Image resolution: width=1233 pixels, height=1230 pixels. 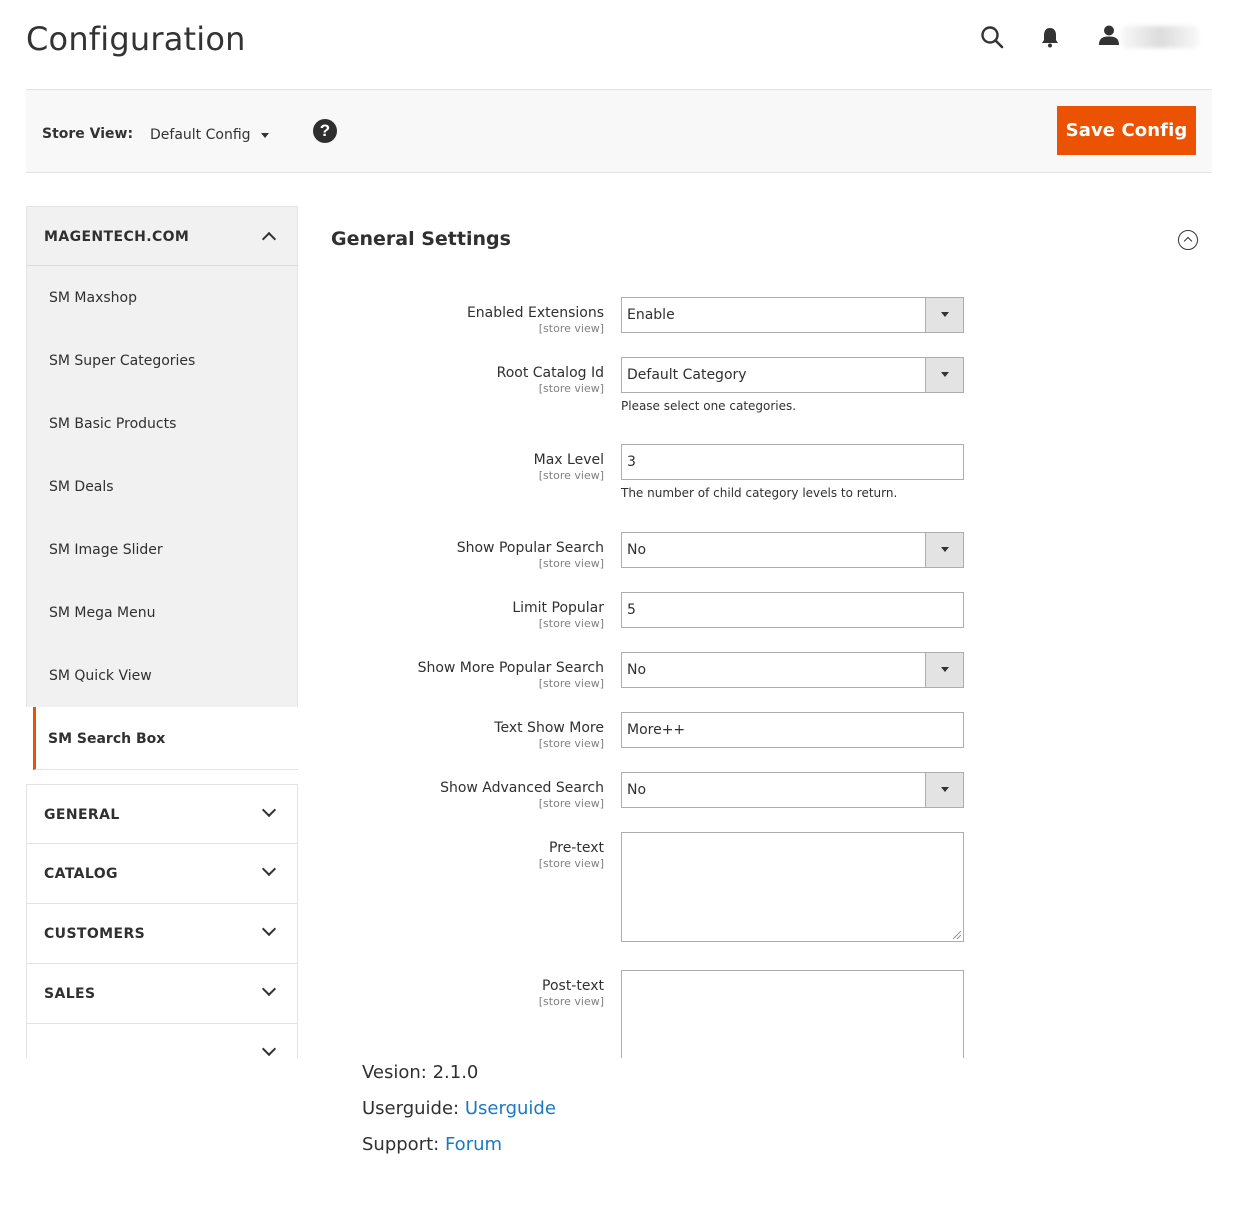 What do you see at coordinates (162, 874) in the screenshot?
I see `sidebar-section-catalog: CATALOG` at bounding box center [162, 874].